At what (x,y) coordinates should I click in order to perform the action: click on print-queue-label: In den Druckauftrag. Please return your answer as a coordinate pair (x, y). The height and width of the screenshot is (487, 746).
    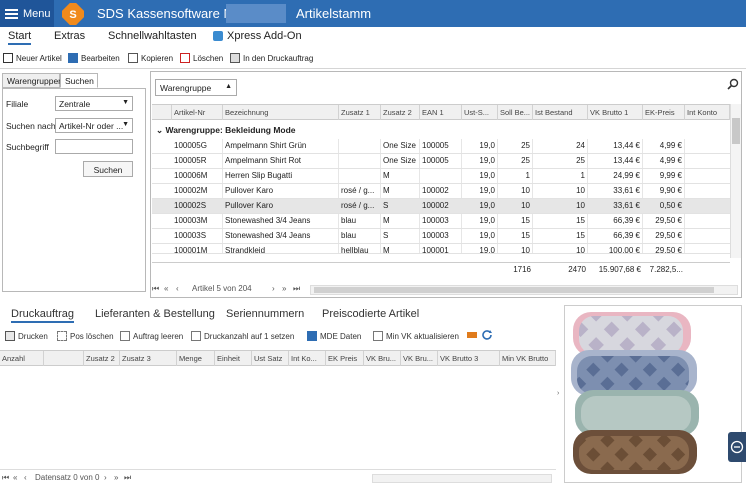
    Looking at the image, I should click on (278, 58).